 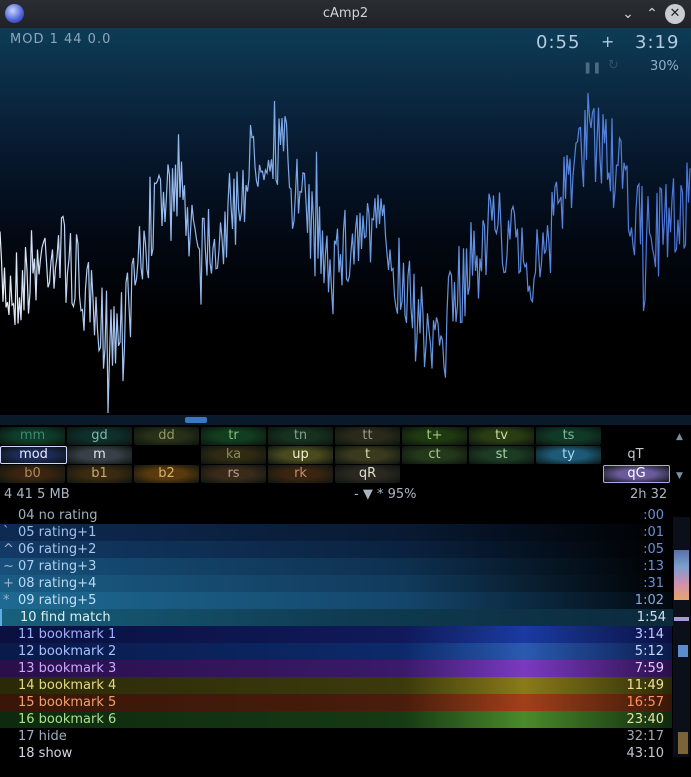 What do you see at coordinates (501, 436) in the screenshot?
I see `command-button-tv: tv` at bounding box center [501, 436].